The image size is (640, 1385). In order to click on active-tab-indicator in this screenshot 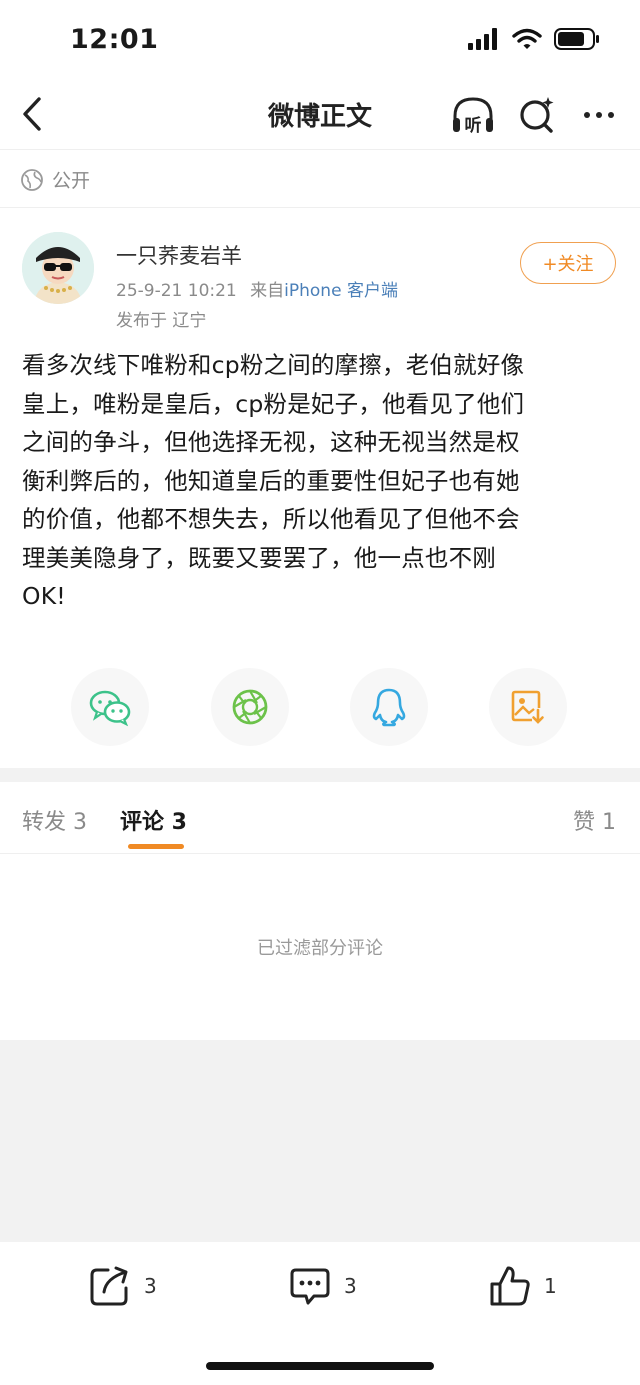, I will do `click(156, 846)`.